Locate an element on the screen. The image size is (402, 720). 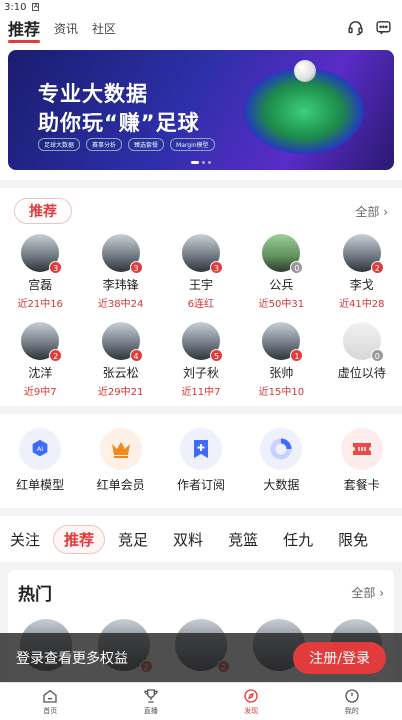
cat-tab-jinglan: 竞篮 is located at coordinates (243, 539).